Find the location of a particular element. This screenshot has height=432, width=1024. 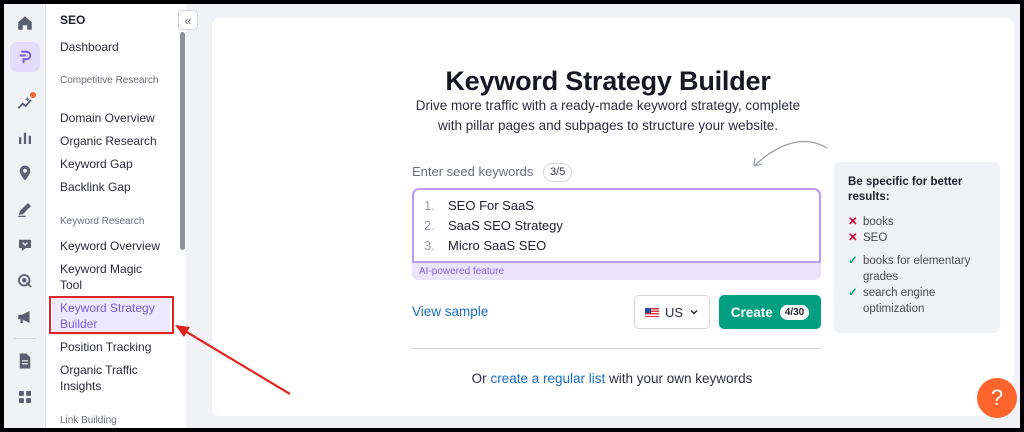

content-pen-icon is located at coordinates (25, 209).